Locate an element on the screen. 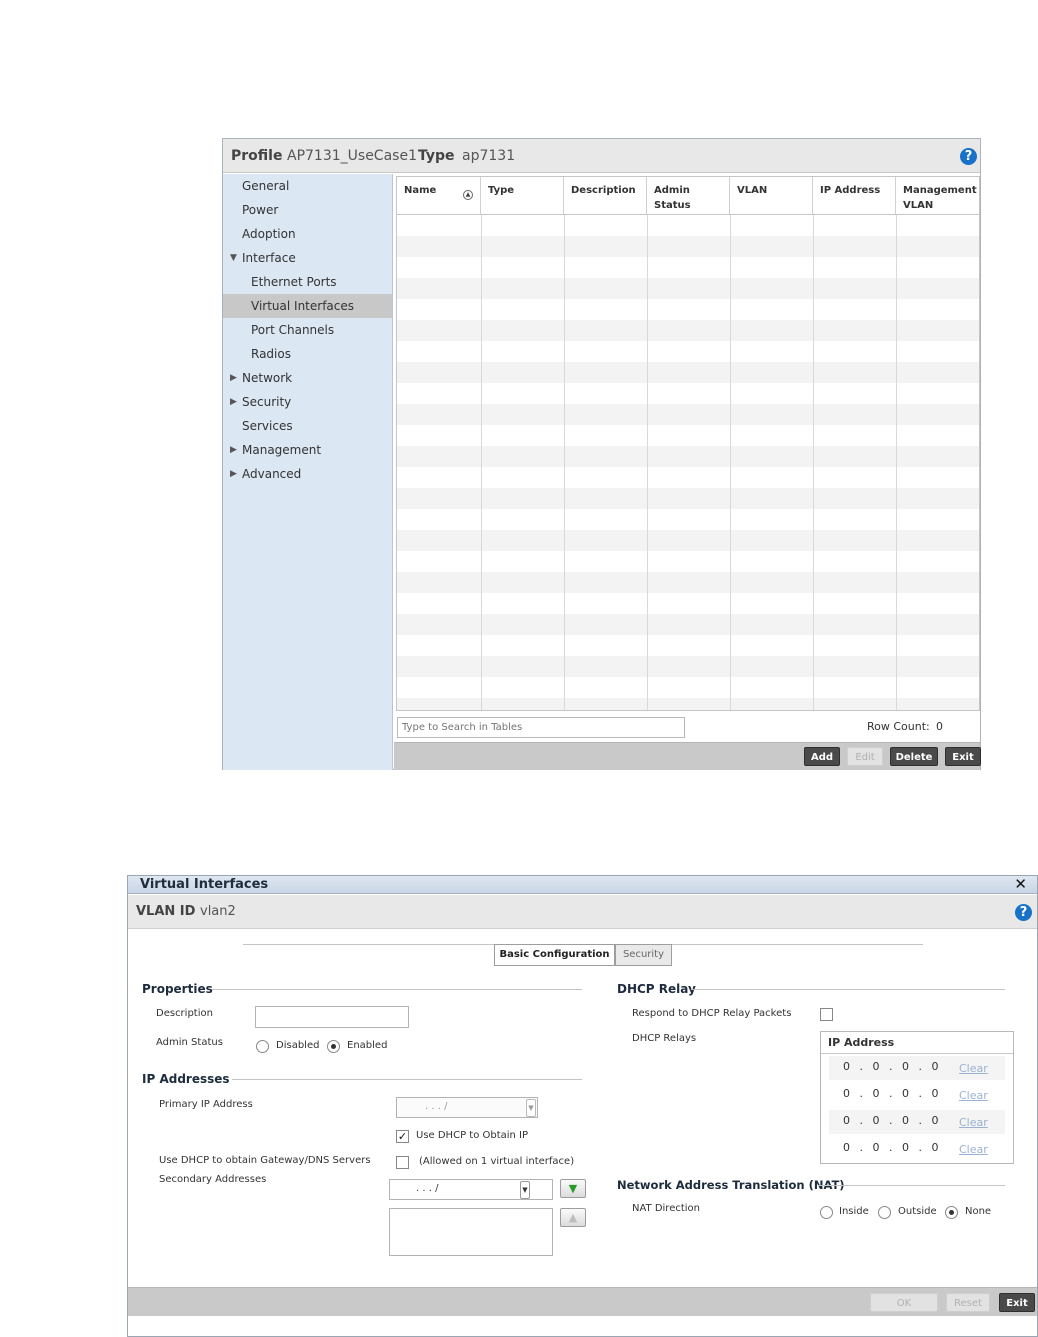 This screenshot has width=1038, height=1337. sidebar-item-label: Security is located at coordinates (267, 402).